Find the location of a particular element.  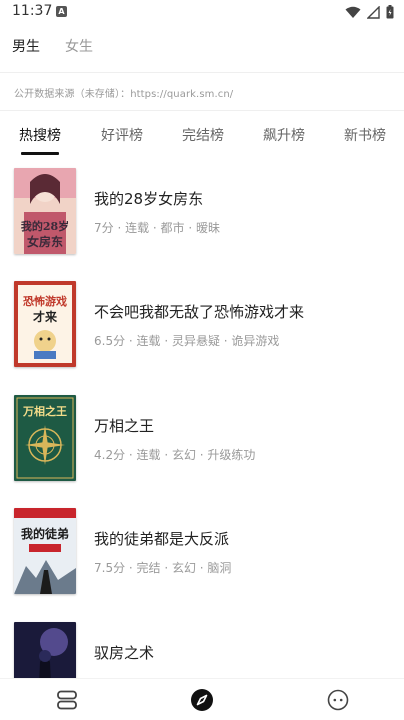

notification-icon: A is located at coordinates (61, 11).